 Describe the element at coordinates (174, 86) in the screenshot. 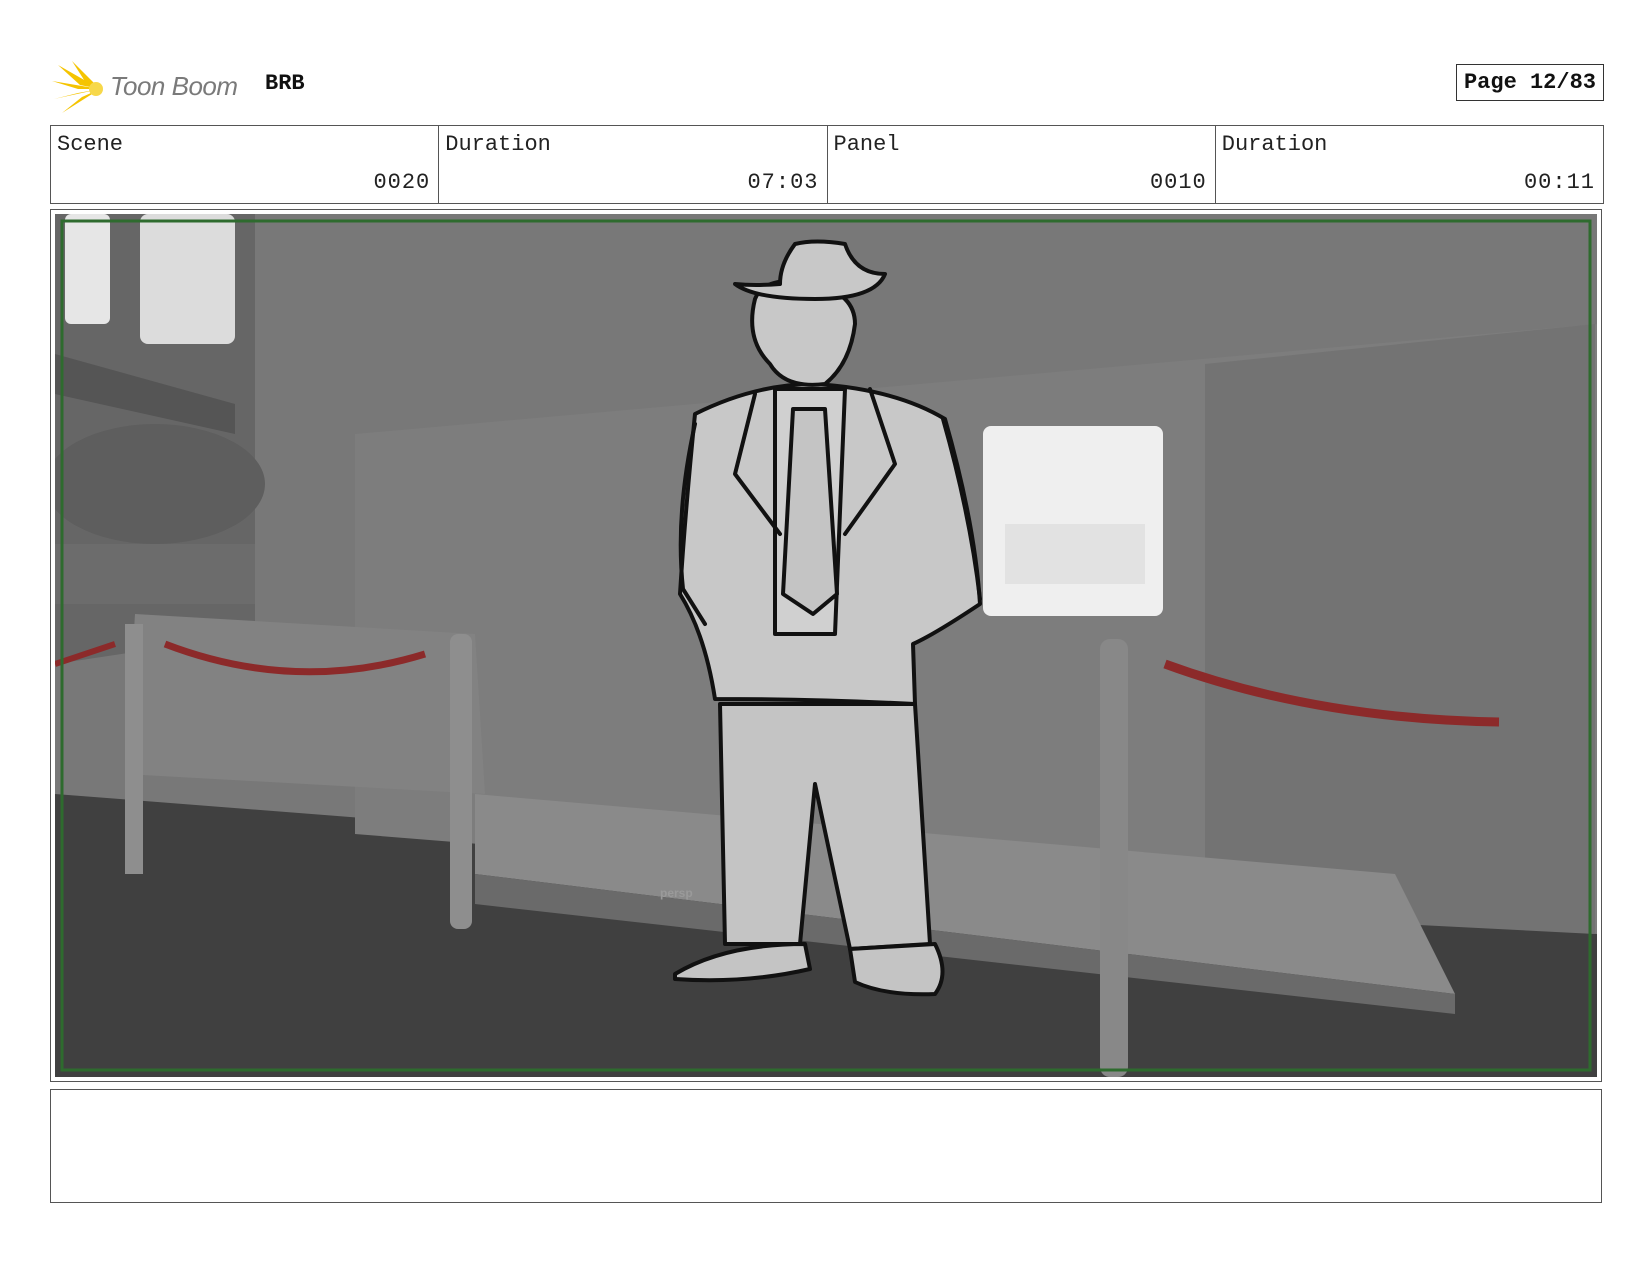

I see `brand-name: Toon Boom` at that location.